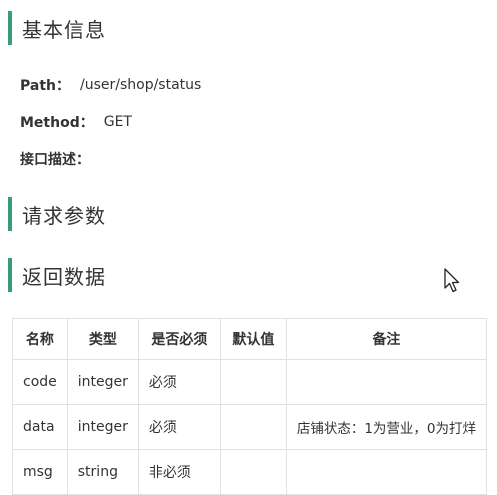  Describe the element at coordinates (102, 472) in the screenshot. I see `cell-type: string` at that location.